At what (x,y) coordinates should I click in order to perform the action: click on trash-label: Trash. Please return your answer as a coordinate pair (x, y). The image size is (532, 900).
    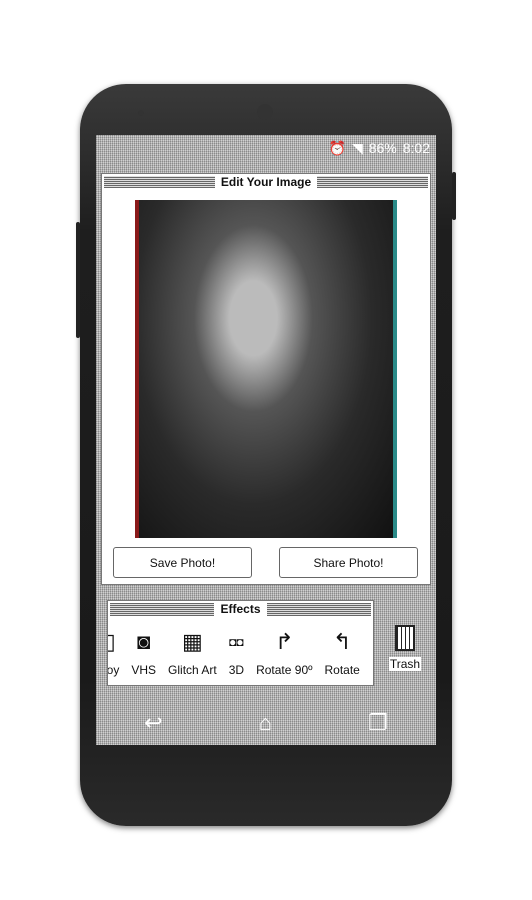
    Looking at the image, I should click on (405, 664).